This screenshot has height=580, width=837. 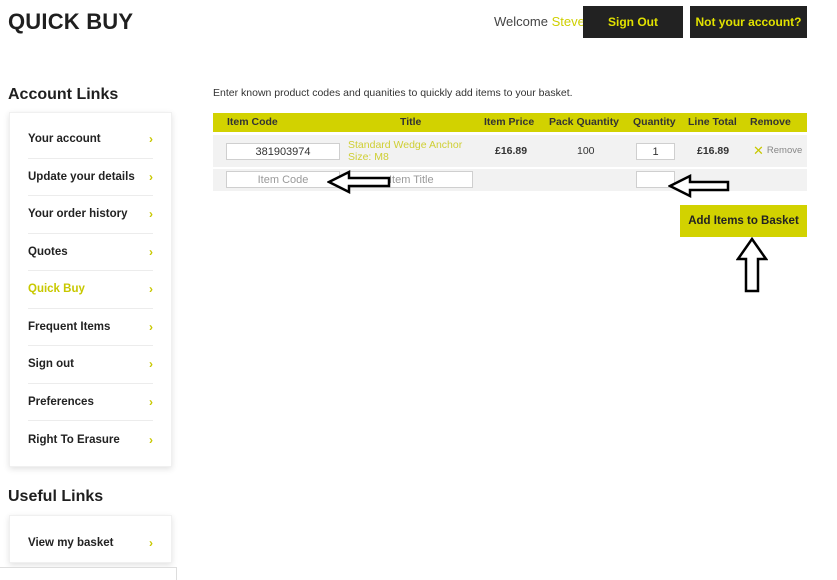 What do you see at coordinates (69, 326) in the screenshot?
I see `sidebar-item-label: Frequent Items` at bounding box center [69, 326].